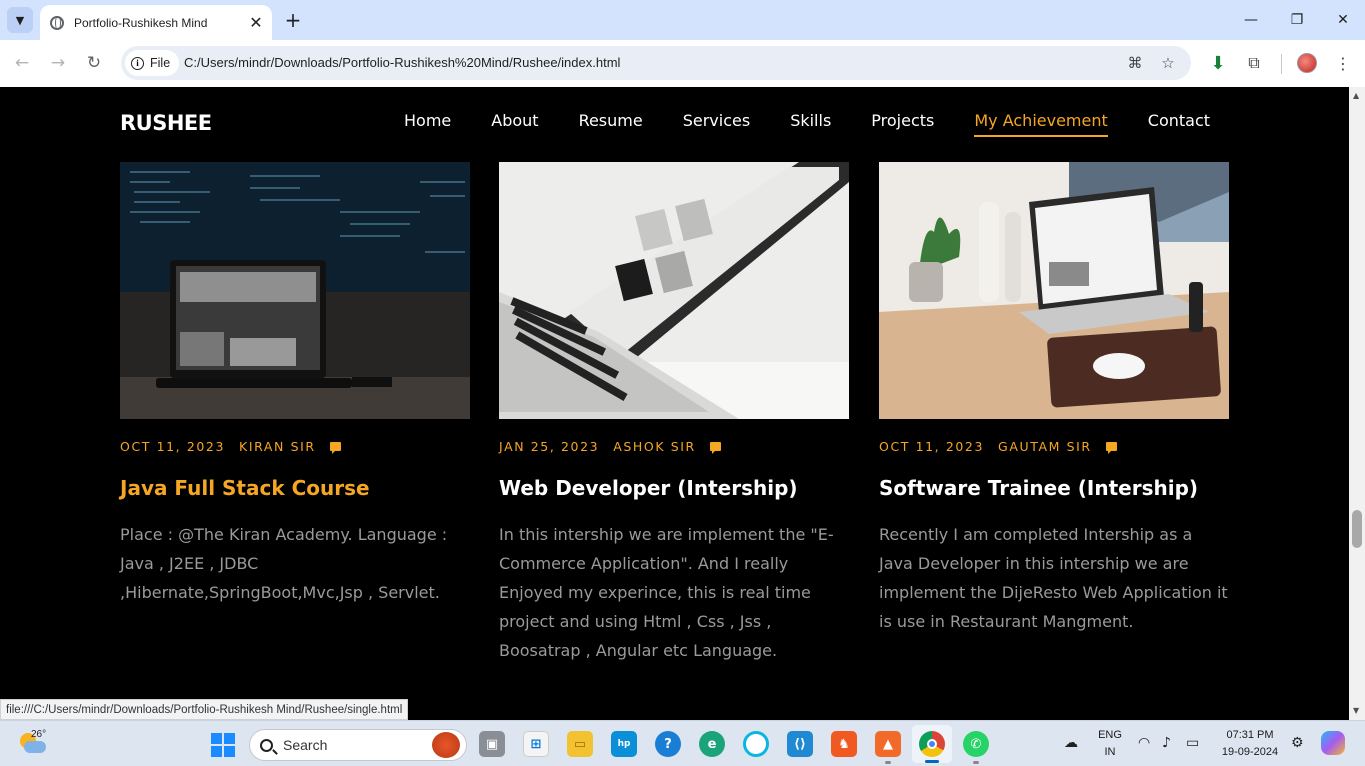 This screenshot has width=1365, height=766. I want to click on search-icon, so click(266, 745).